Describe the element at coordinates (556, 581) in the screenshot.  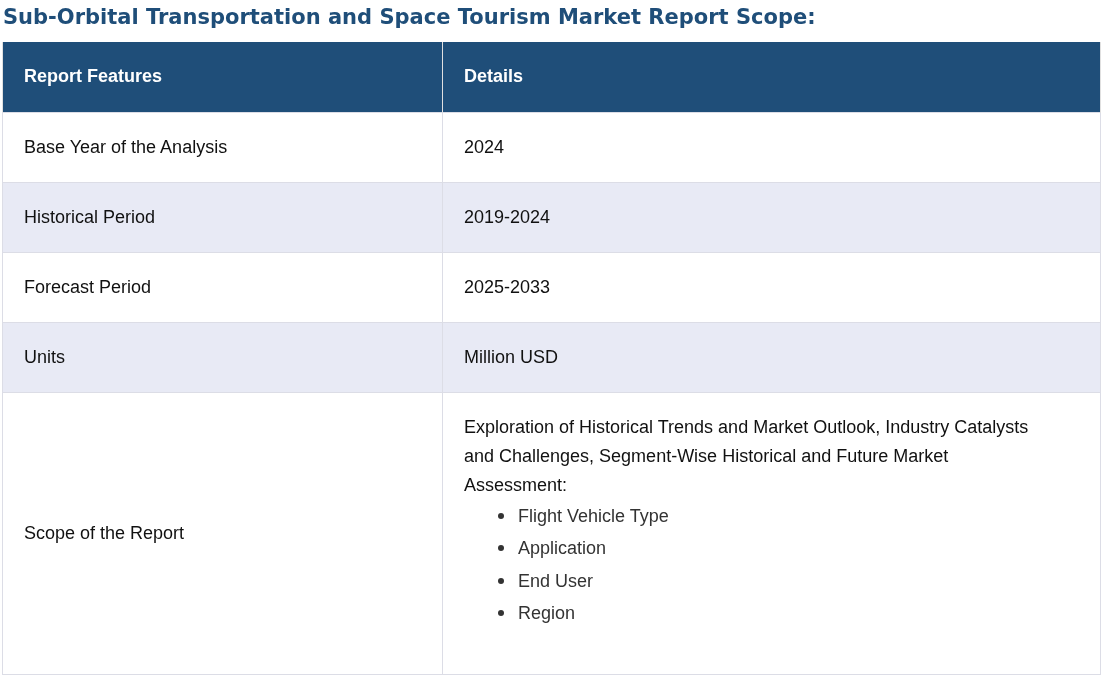
I see `list-item: End User` at that location.